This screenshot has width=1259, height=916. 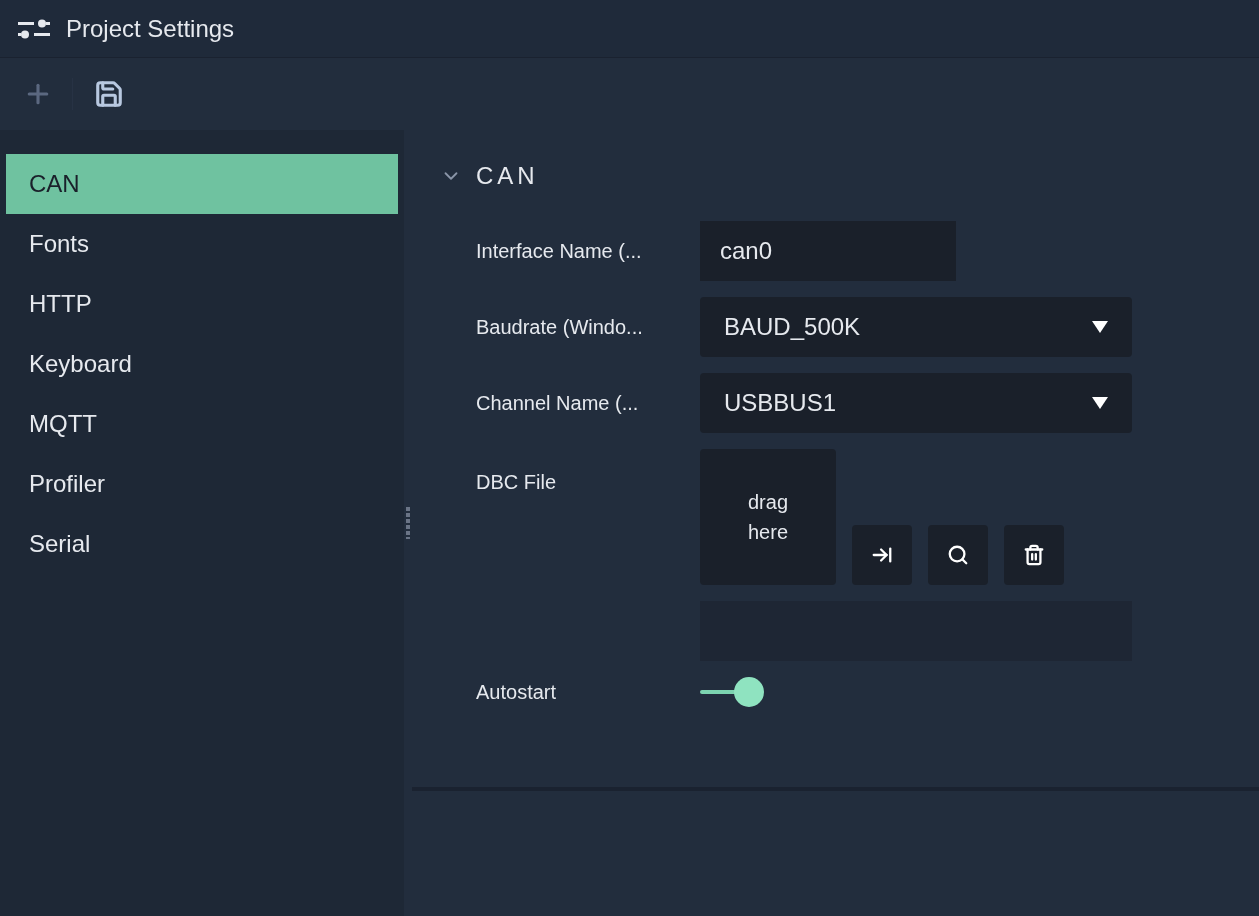 What do you see at coordinates (34, 28) in the screenshot?
I see `sliders-icon` at bounding box center [34, 28].